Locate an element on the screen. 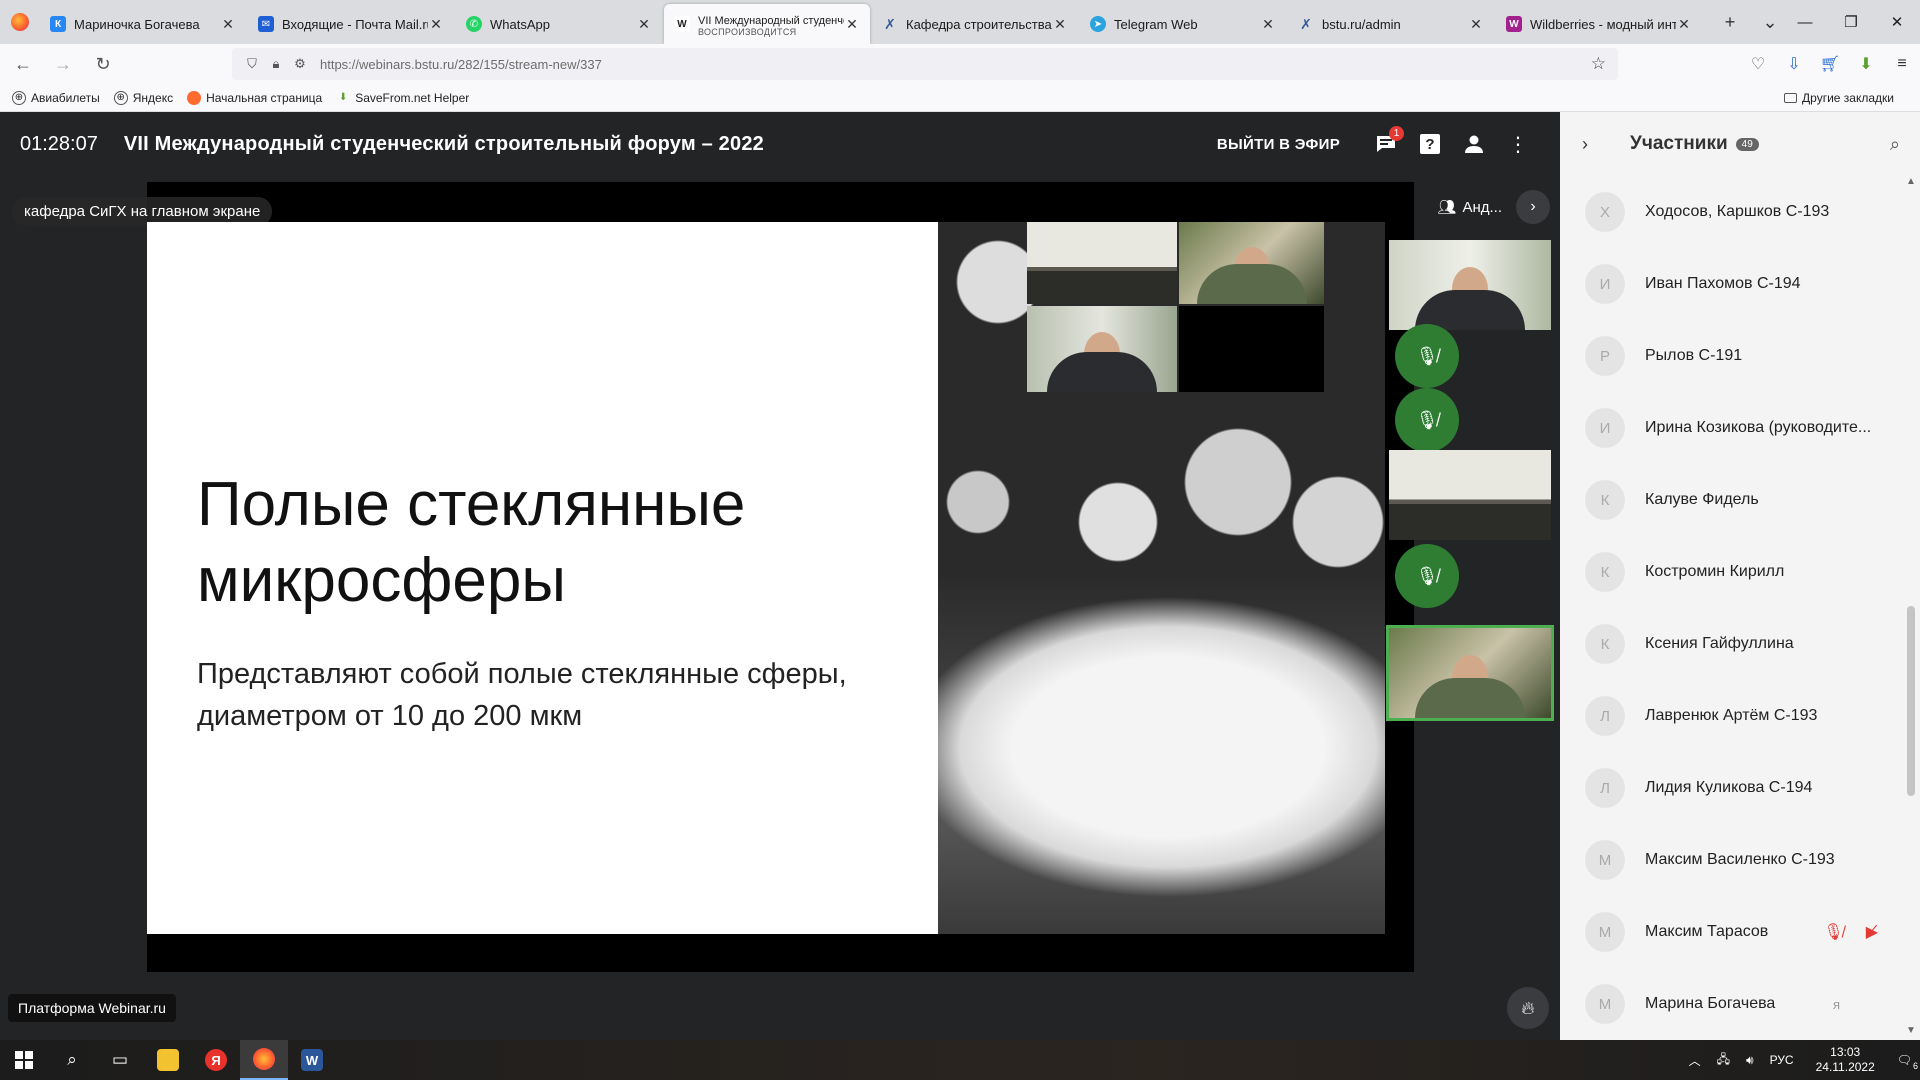 This screenshot has height=1080, width=1920. participant-row: Л Лавренюк Артём С-193 is located at coordinates (1740, 716).